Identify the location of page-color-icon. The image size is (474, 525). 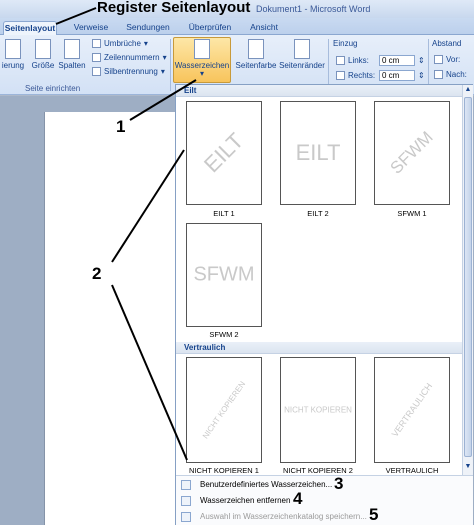
(256, 49).